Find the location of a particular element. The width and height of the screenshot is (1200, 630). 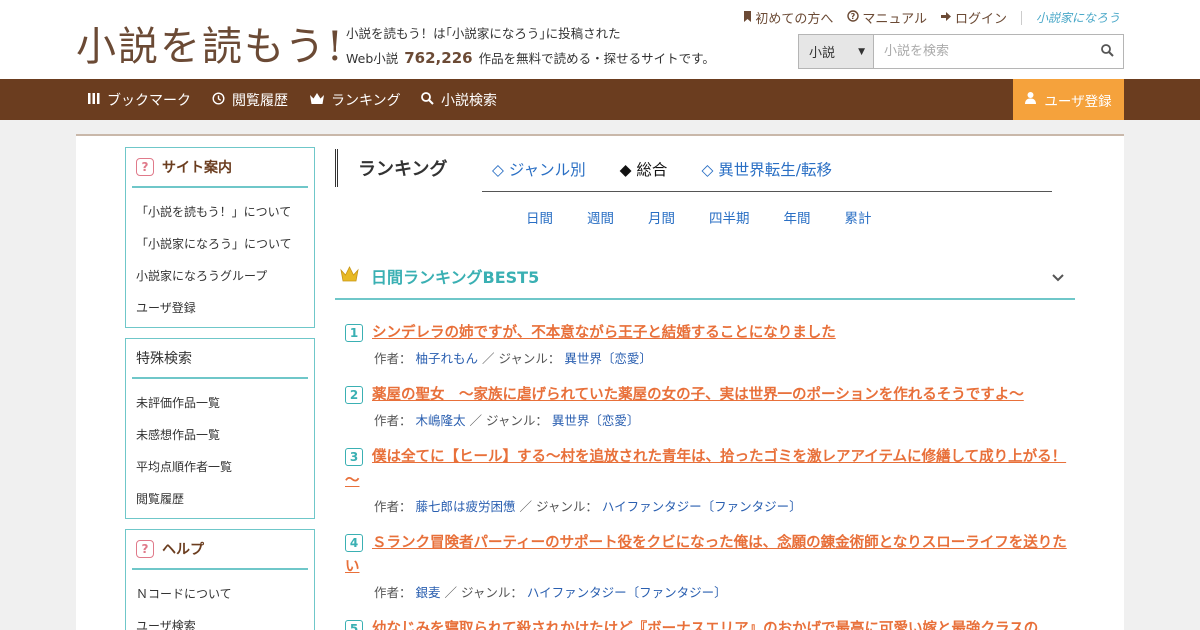

rank-badge: 5 is located at coordinates (354, 625).